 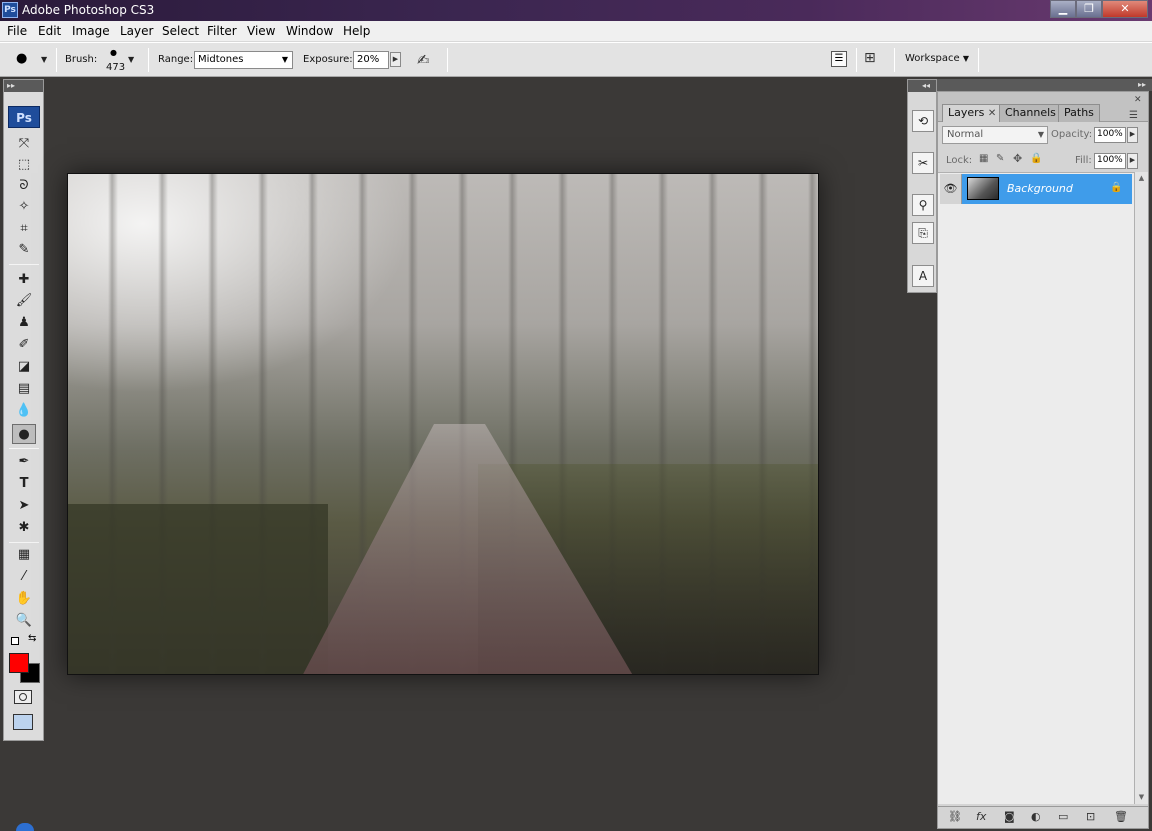 What do you see at coordinates (1036, 158) in the screenshot?
I see `lock-all-icon: 🔒` at bounding box center [1036, 158].